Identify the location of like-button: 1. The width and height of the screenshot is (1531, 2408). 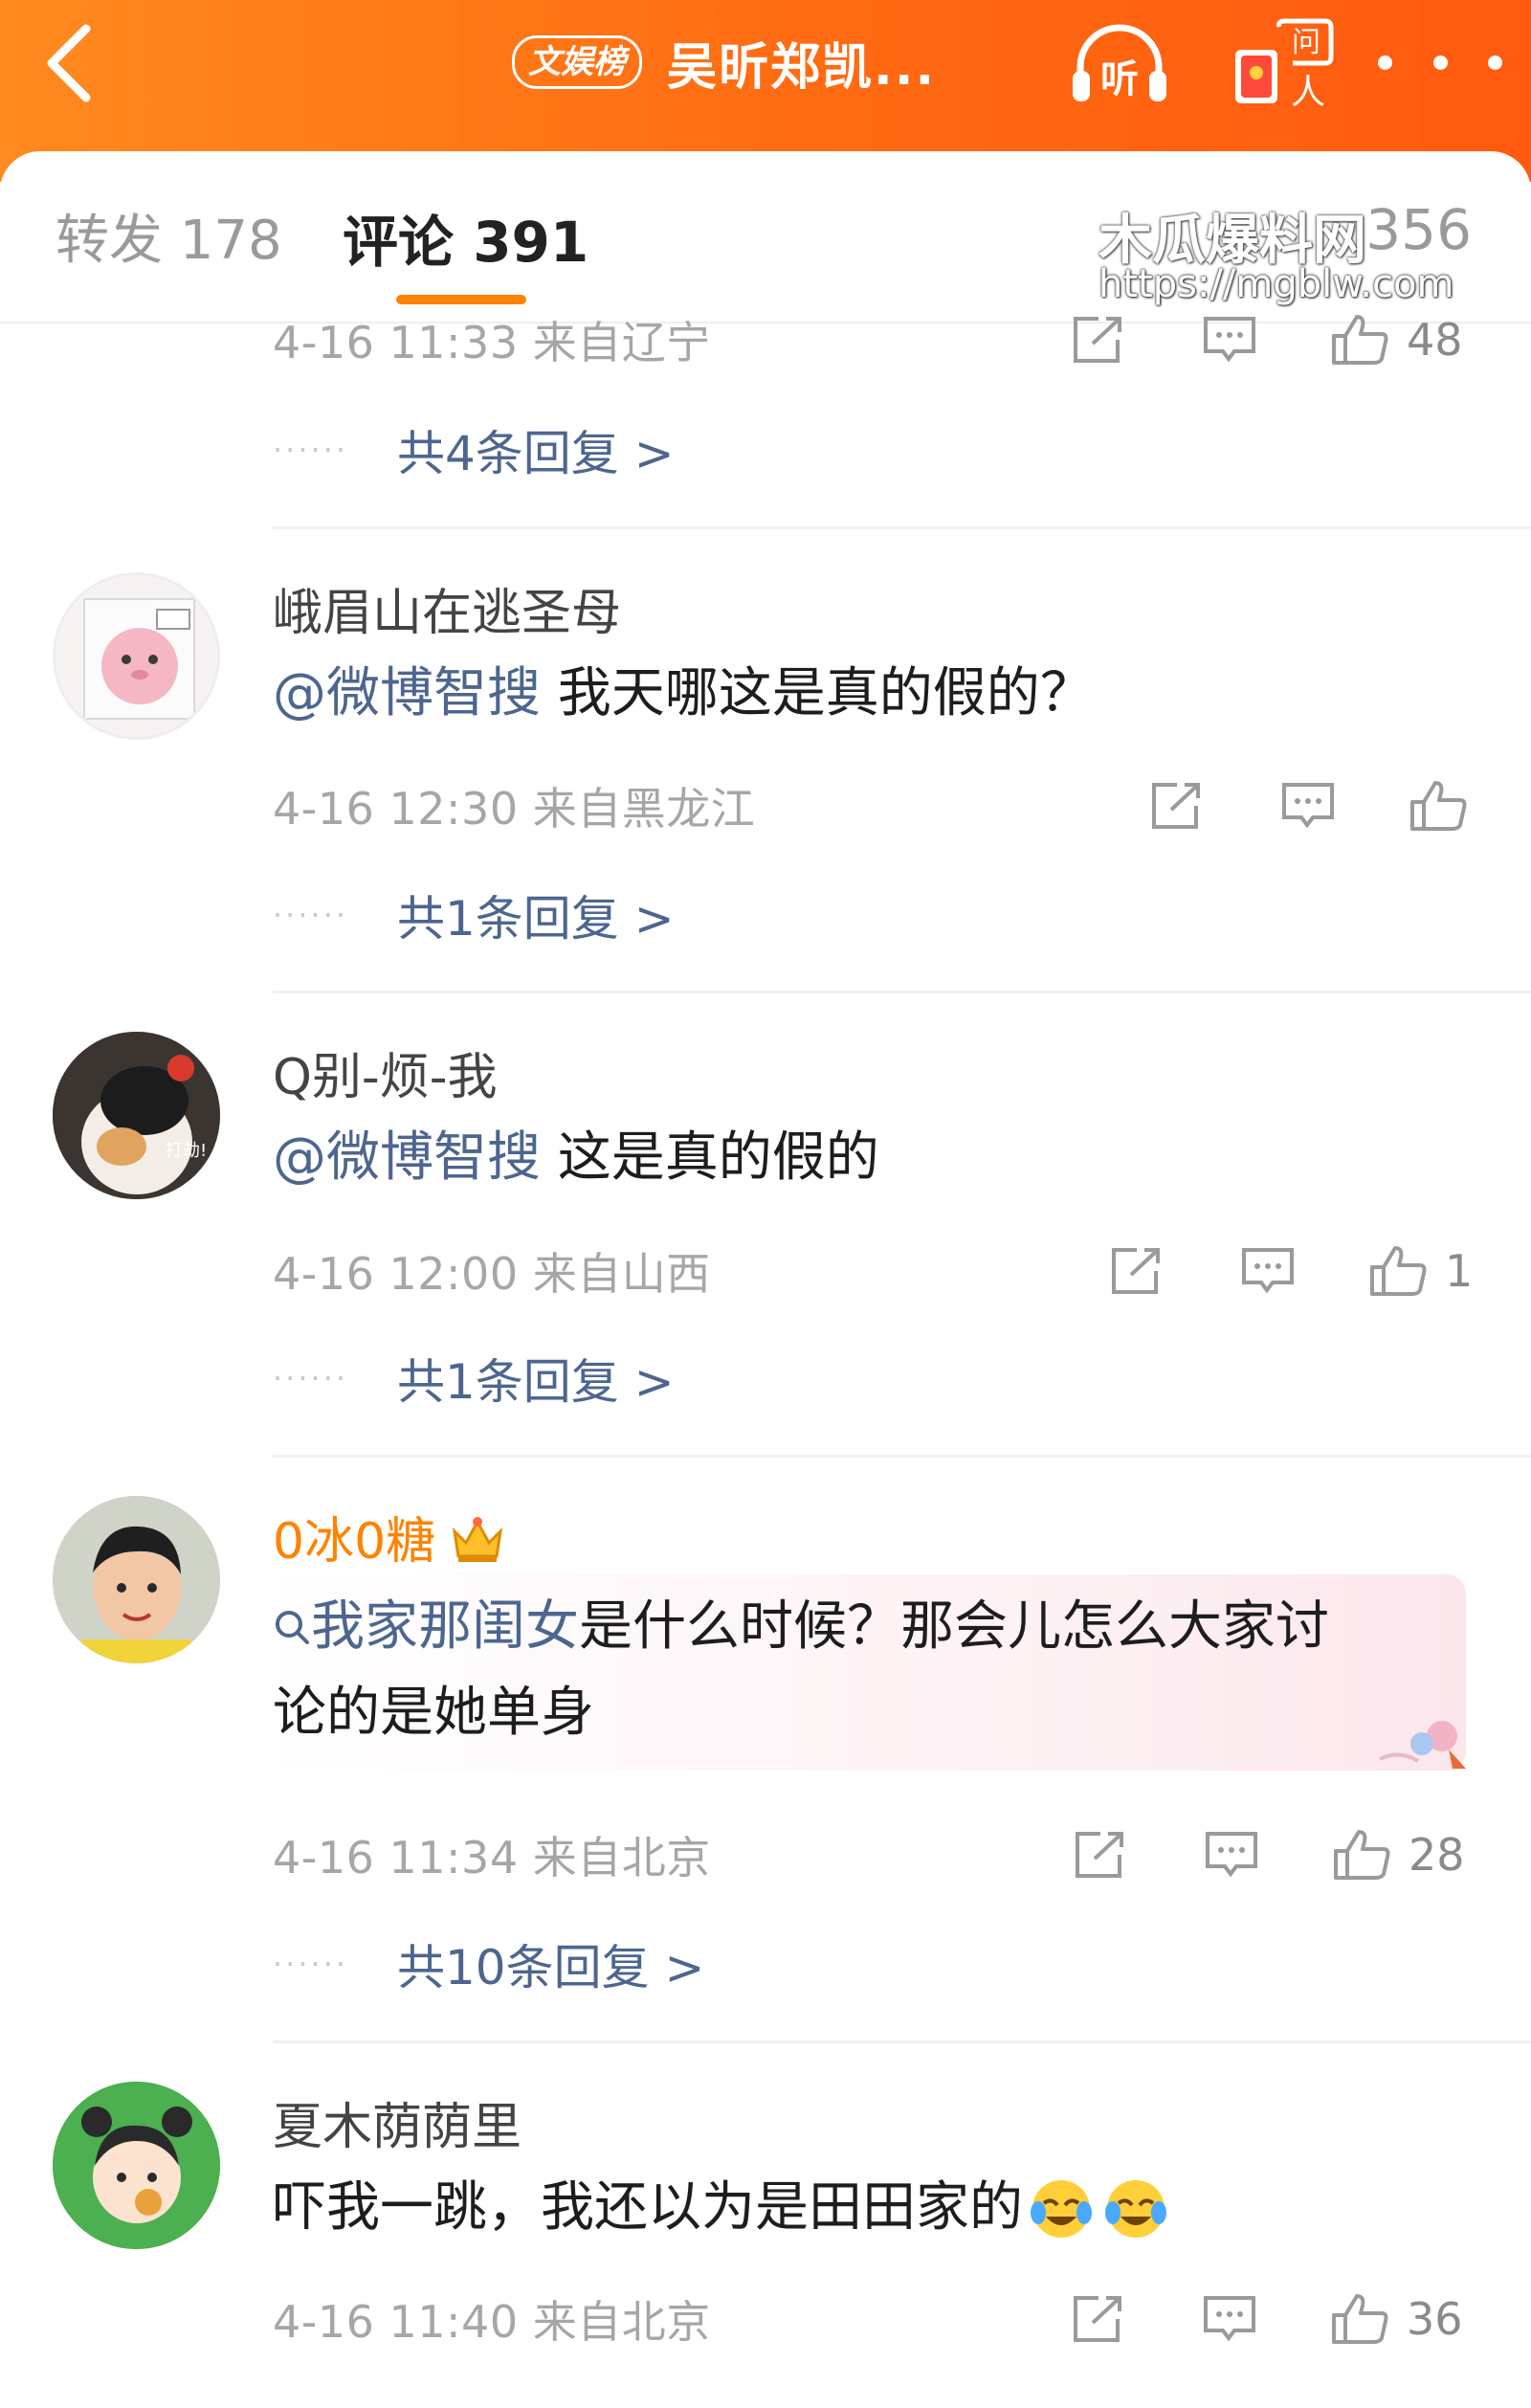
(1421, 1270).